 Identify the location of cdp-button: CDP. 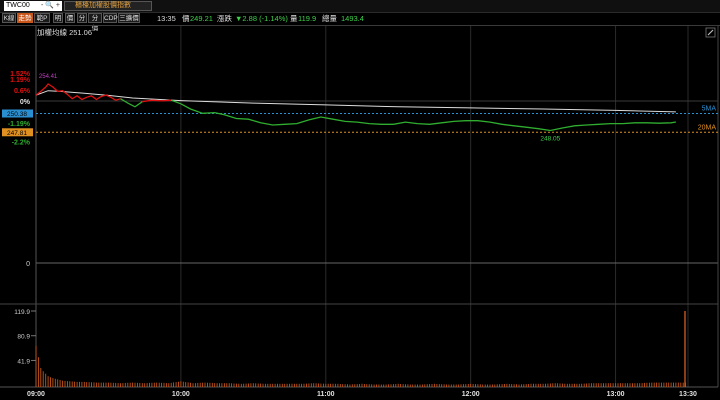
(110, 18).